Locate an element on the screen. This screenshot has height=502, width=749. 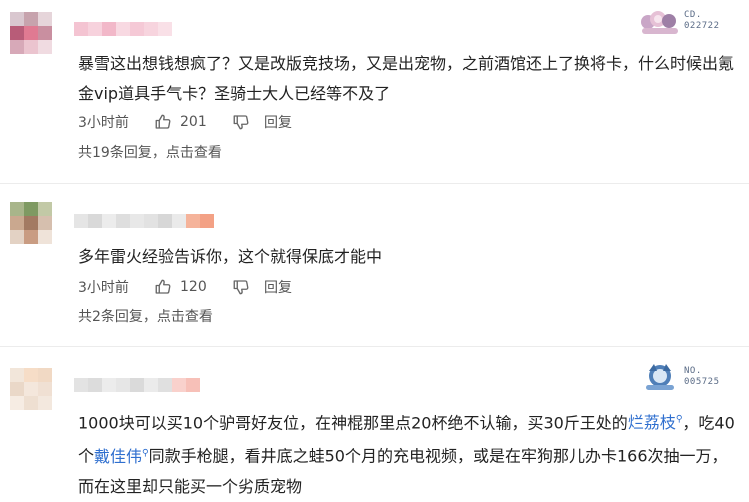
fan-badge: CD. 022722 is located at coordinates (680, 21).